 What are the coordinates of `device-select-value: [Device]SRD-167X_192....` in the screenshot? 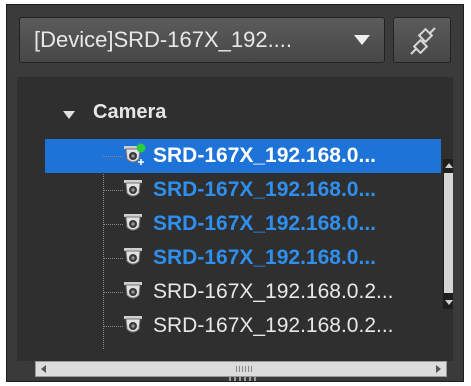 It's located at (163, 39).